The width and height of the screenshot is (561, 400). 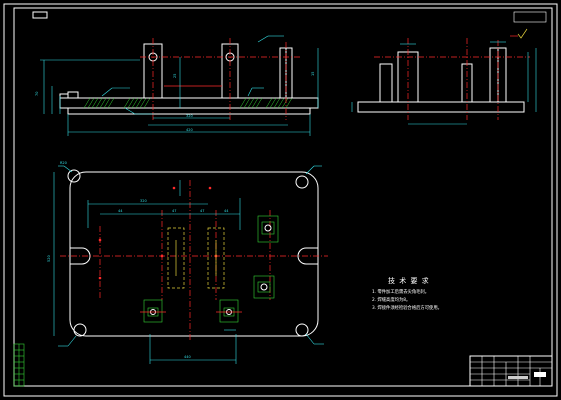 I want to click on dim-plan-440: 440, so click(x=187, y=357).